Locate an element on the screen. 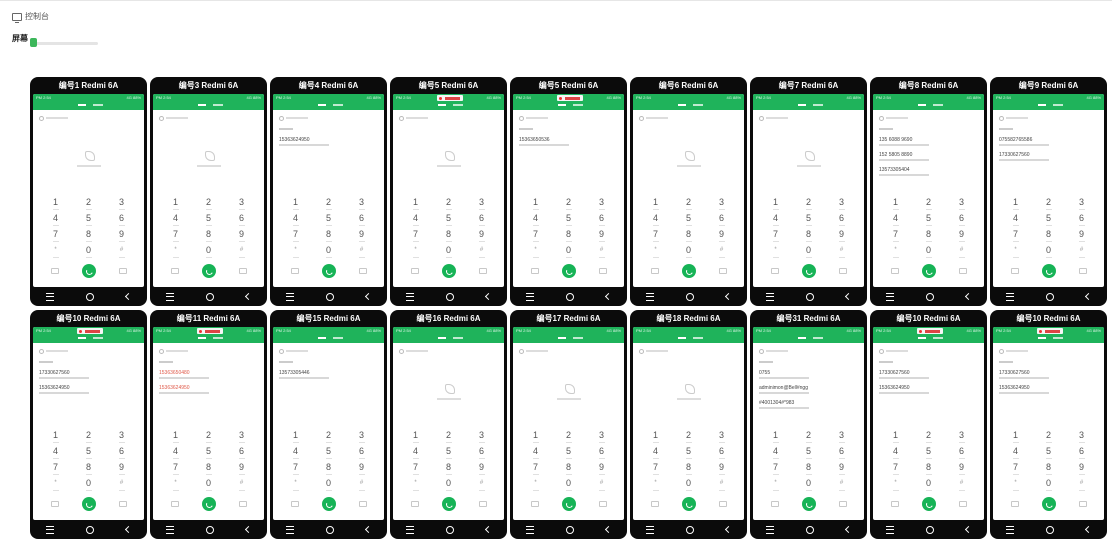 This screenshot has height=539, width=1112. phone-screen: PM 2:54 4G 88% 15363624950 1 2 3 4 5 6 7 8 9 * 0 # is located at coordinates (328, 190).